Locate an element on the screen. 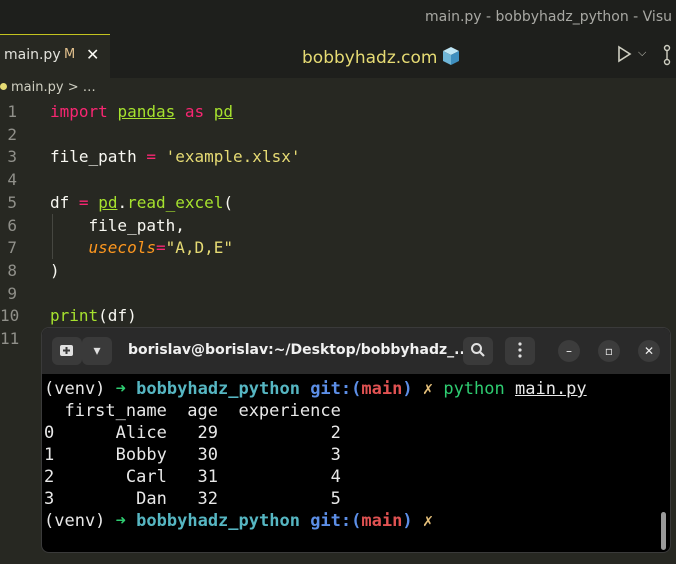 This screenshot has height=564, width=676. line-number: 1 is located at coordinates (12, 111).